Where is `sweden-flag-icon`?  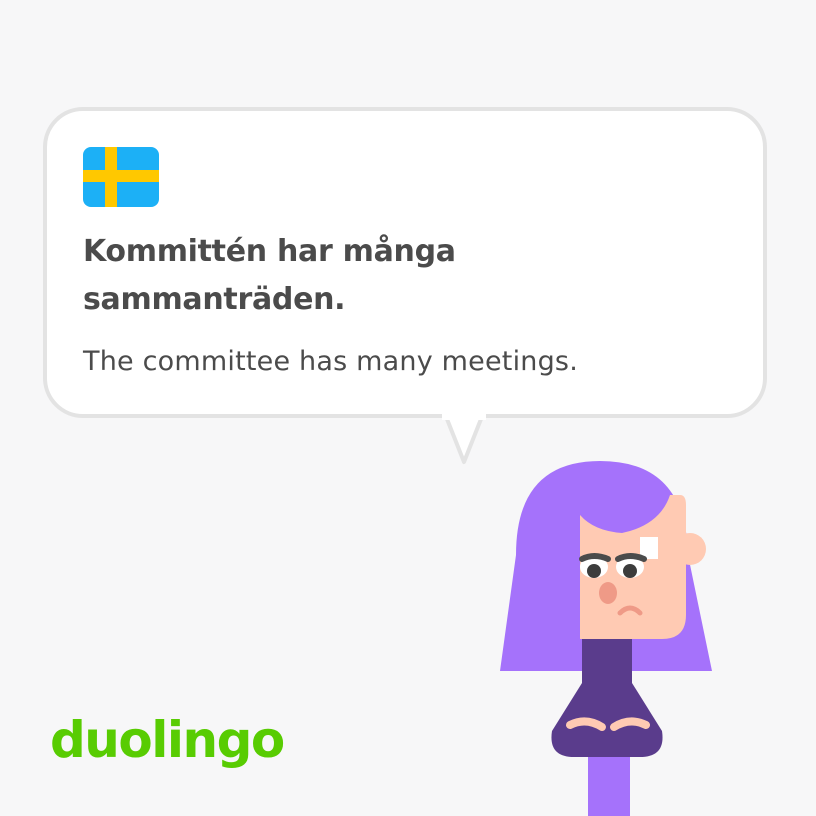 sweden-flag-icon is located at coordinates (121, 177).